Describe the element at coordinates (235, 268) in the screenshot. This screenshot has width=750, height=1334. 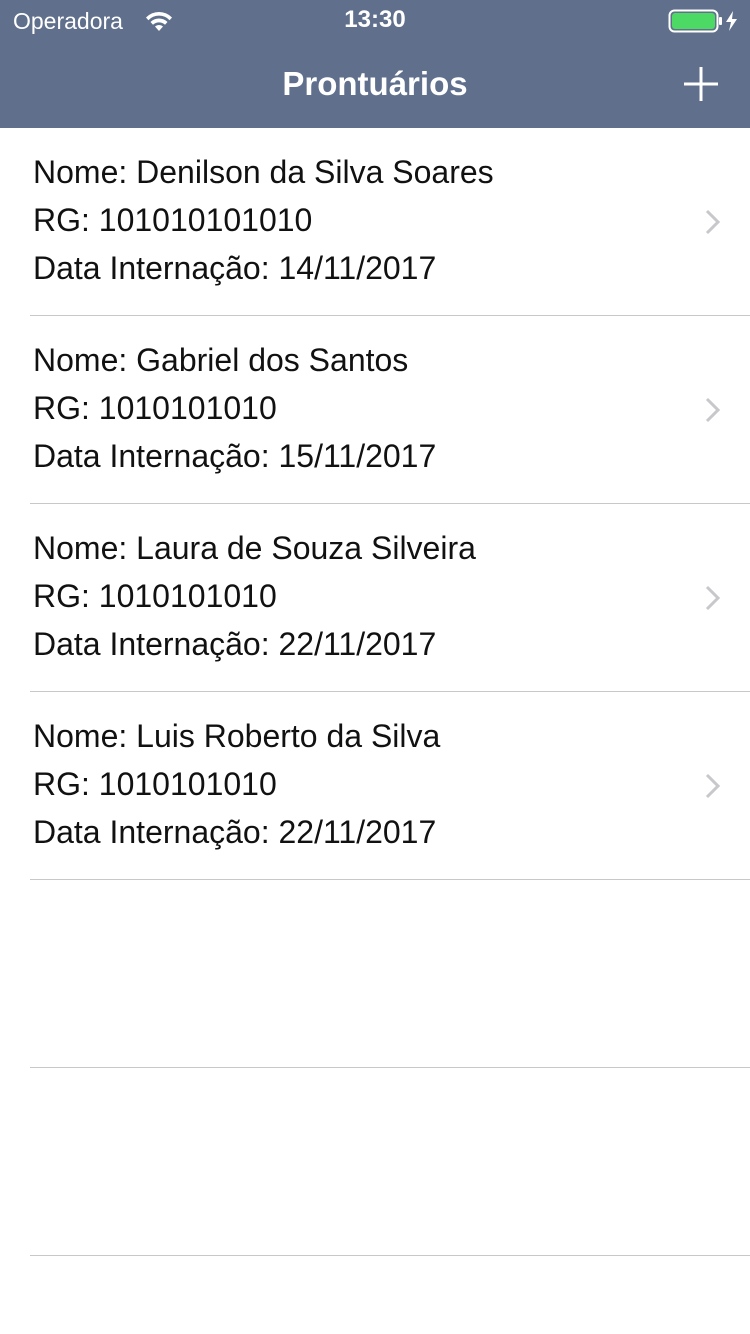
I see `record-admission-date: Data Internação: 14/11/2017` at that location.